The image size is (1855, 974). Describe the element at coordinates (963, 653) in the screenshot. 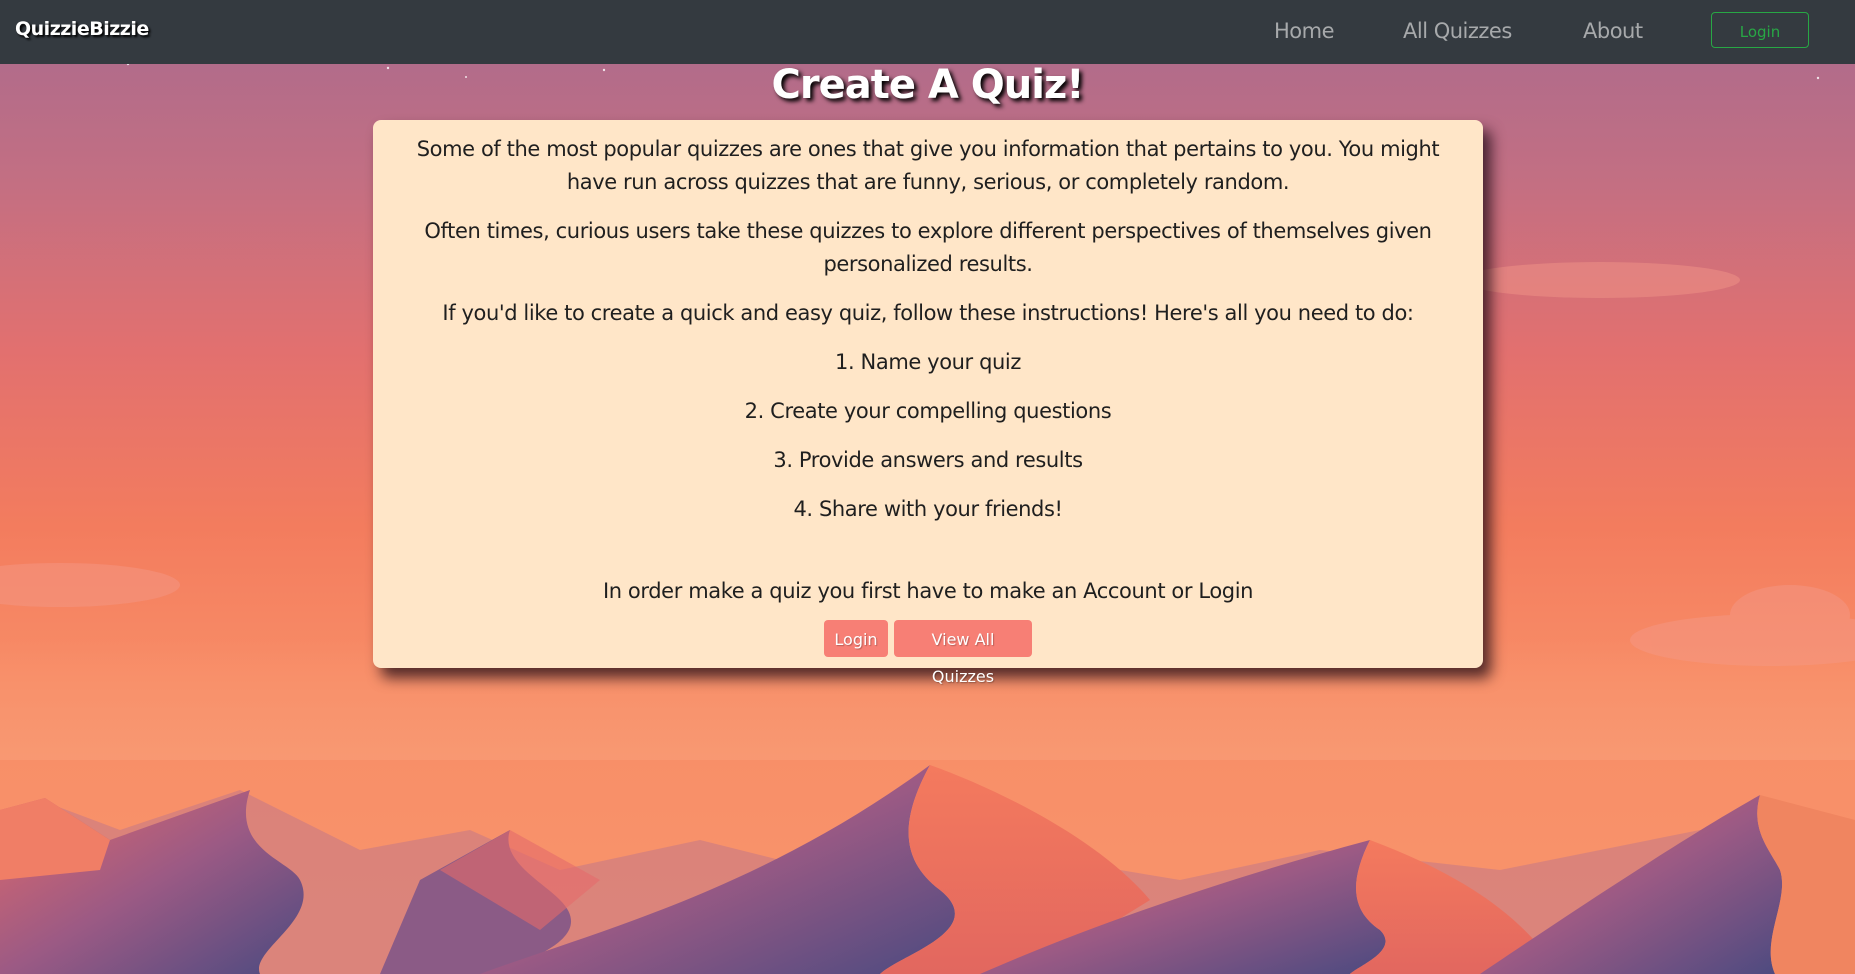

I see `view-all-quizzes-button: View All Quizzes` at that location.